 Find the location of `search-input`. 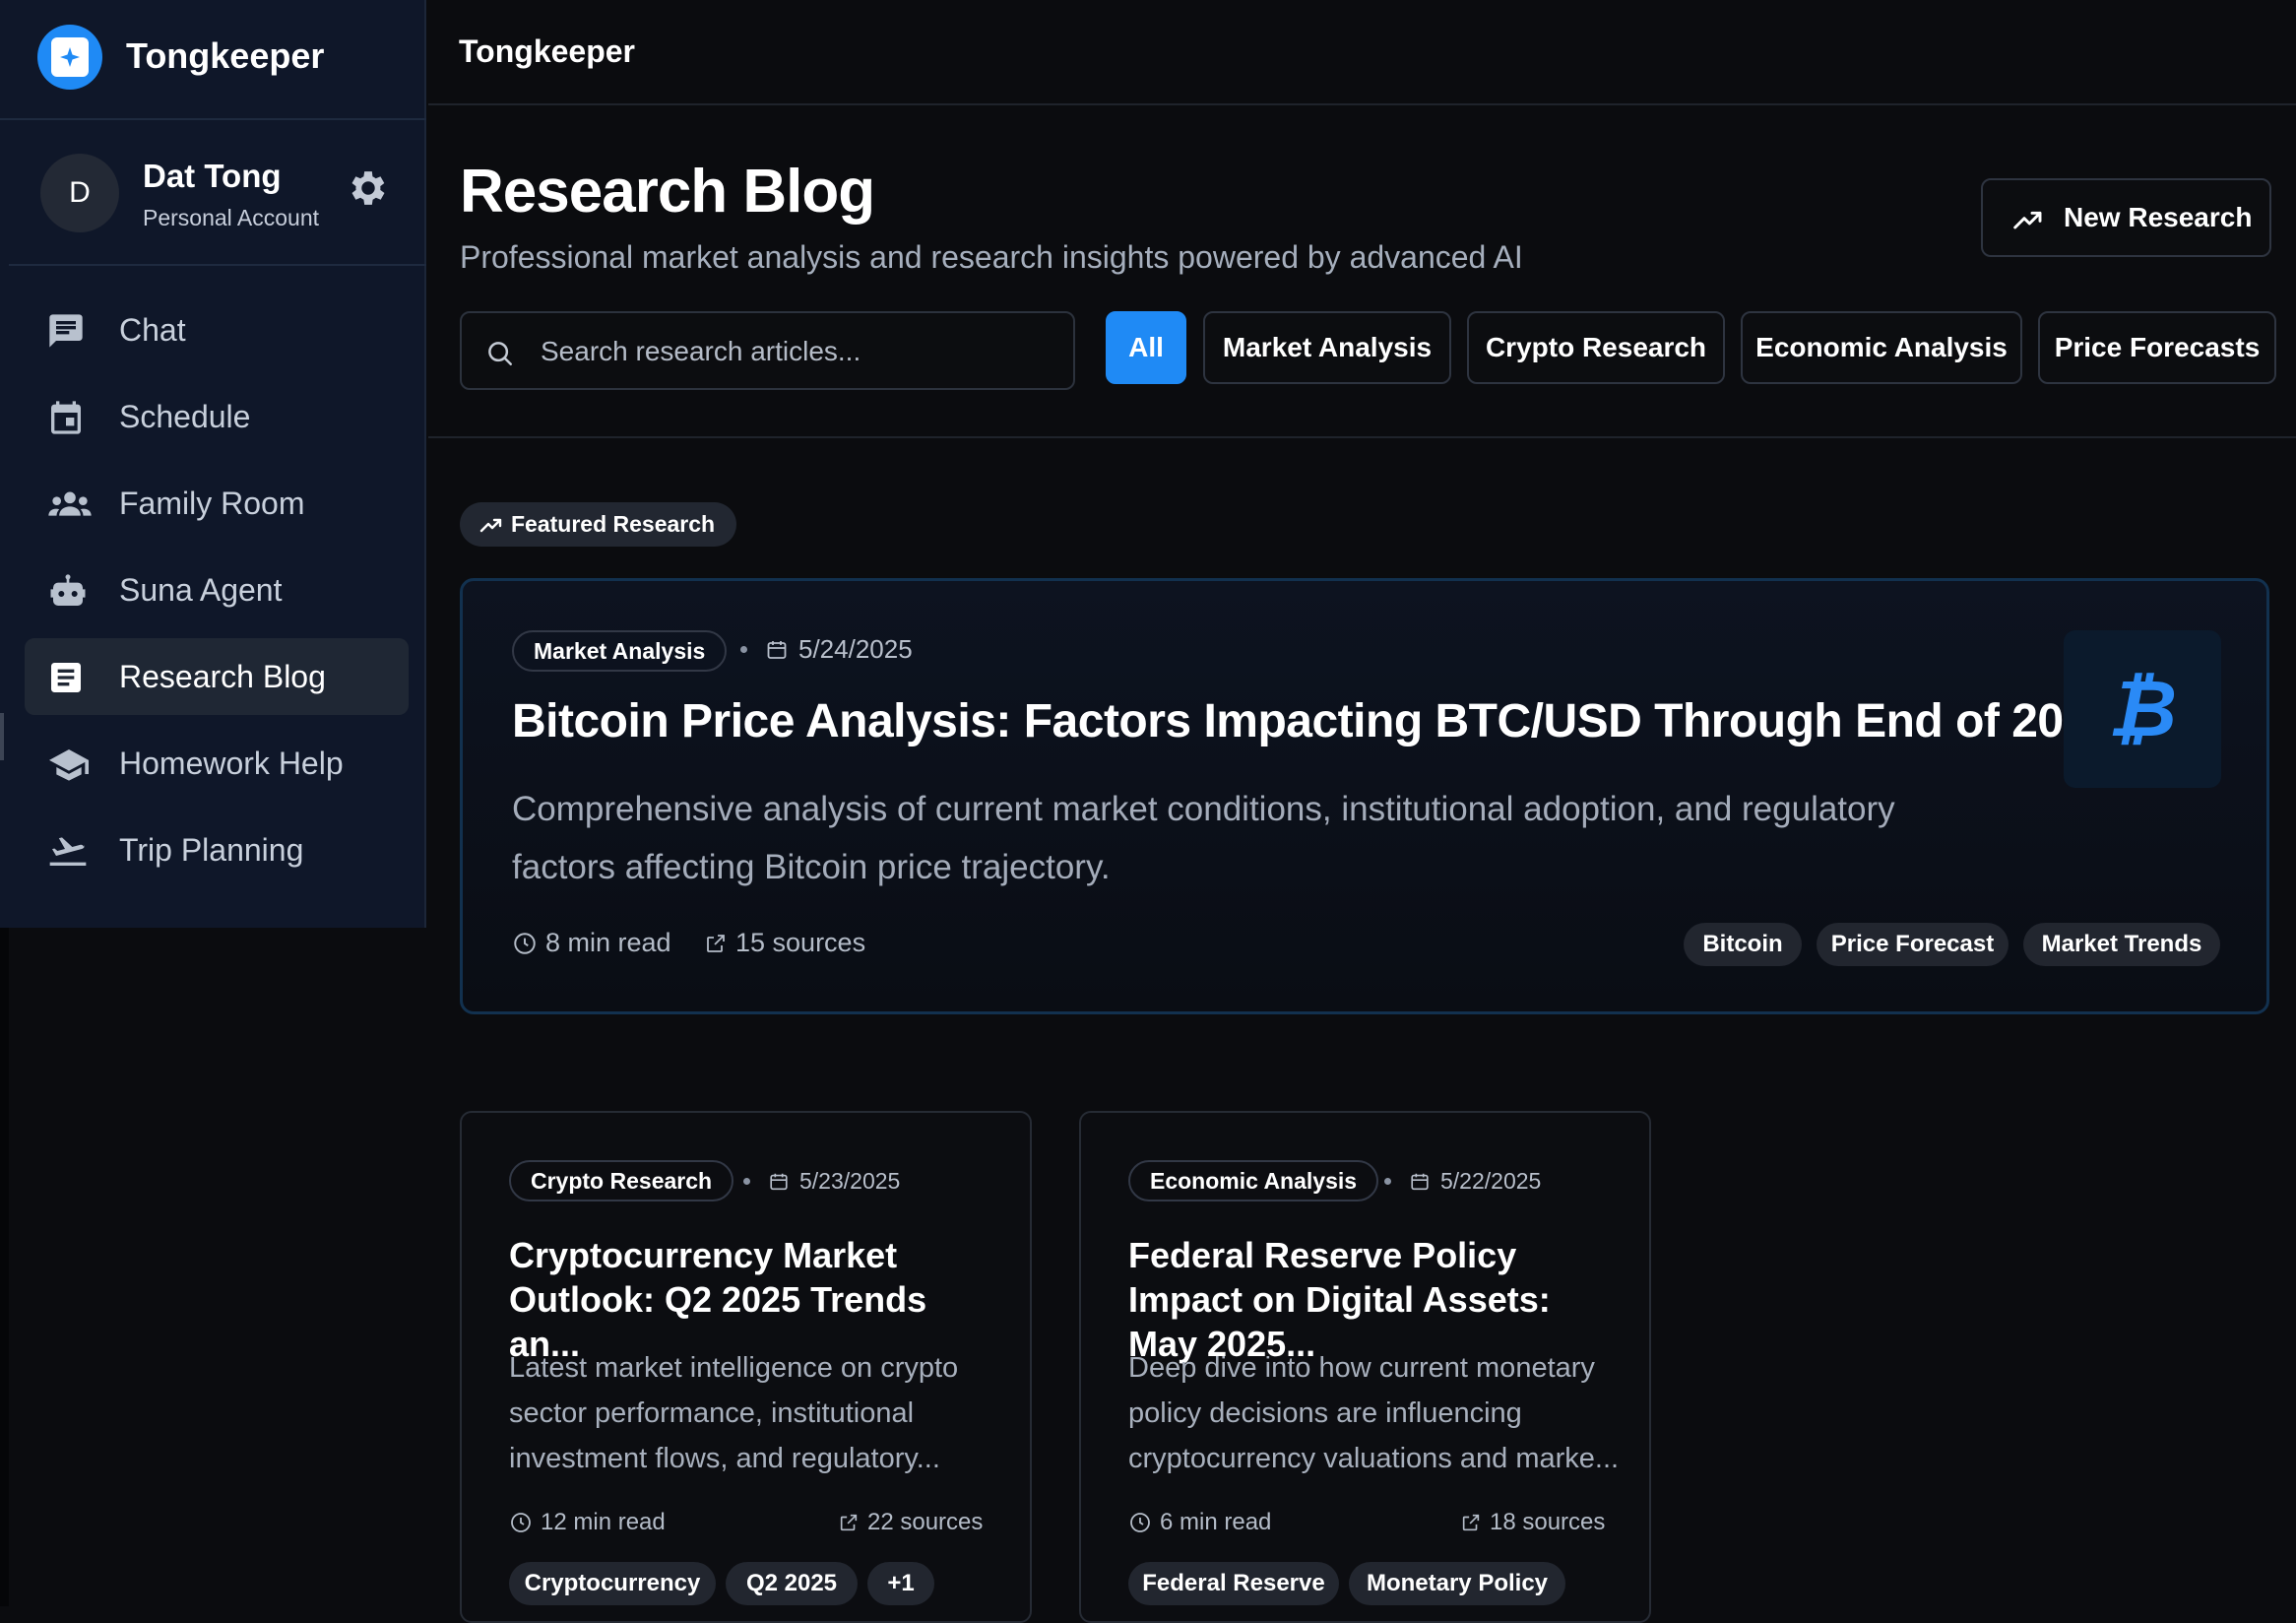

search-input is located at coordinates (796, 351).